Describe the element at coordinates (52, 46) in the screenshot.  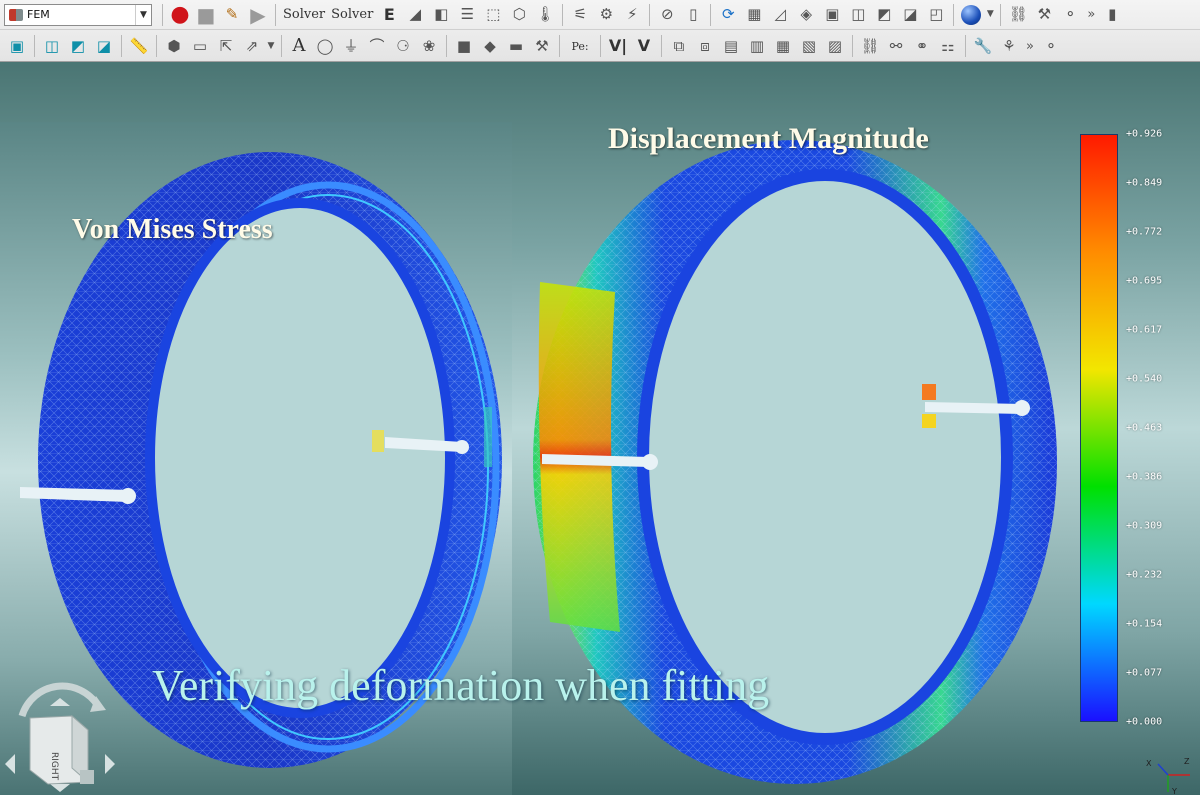
I see `view-front-icon: ◫` at that location.